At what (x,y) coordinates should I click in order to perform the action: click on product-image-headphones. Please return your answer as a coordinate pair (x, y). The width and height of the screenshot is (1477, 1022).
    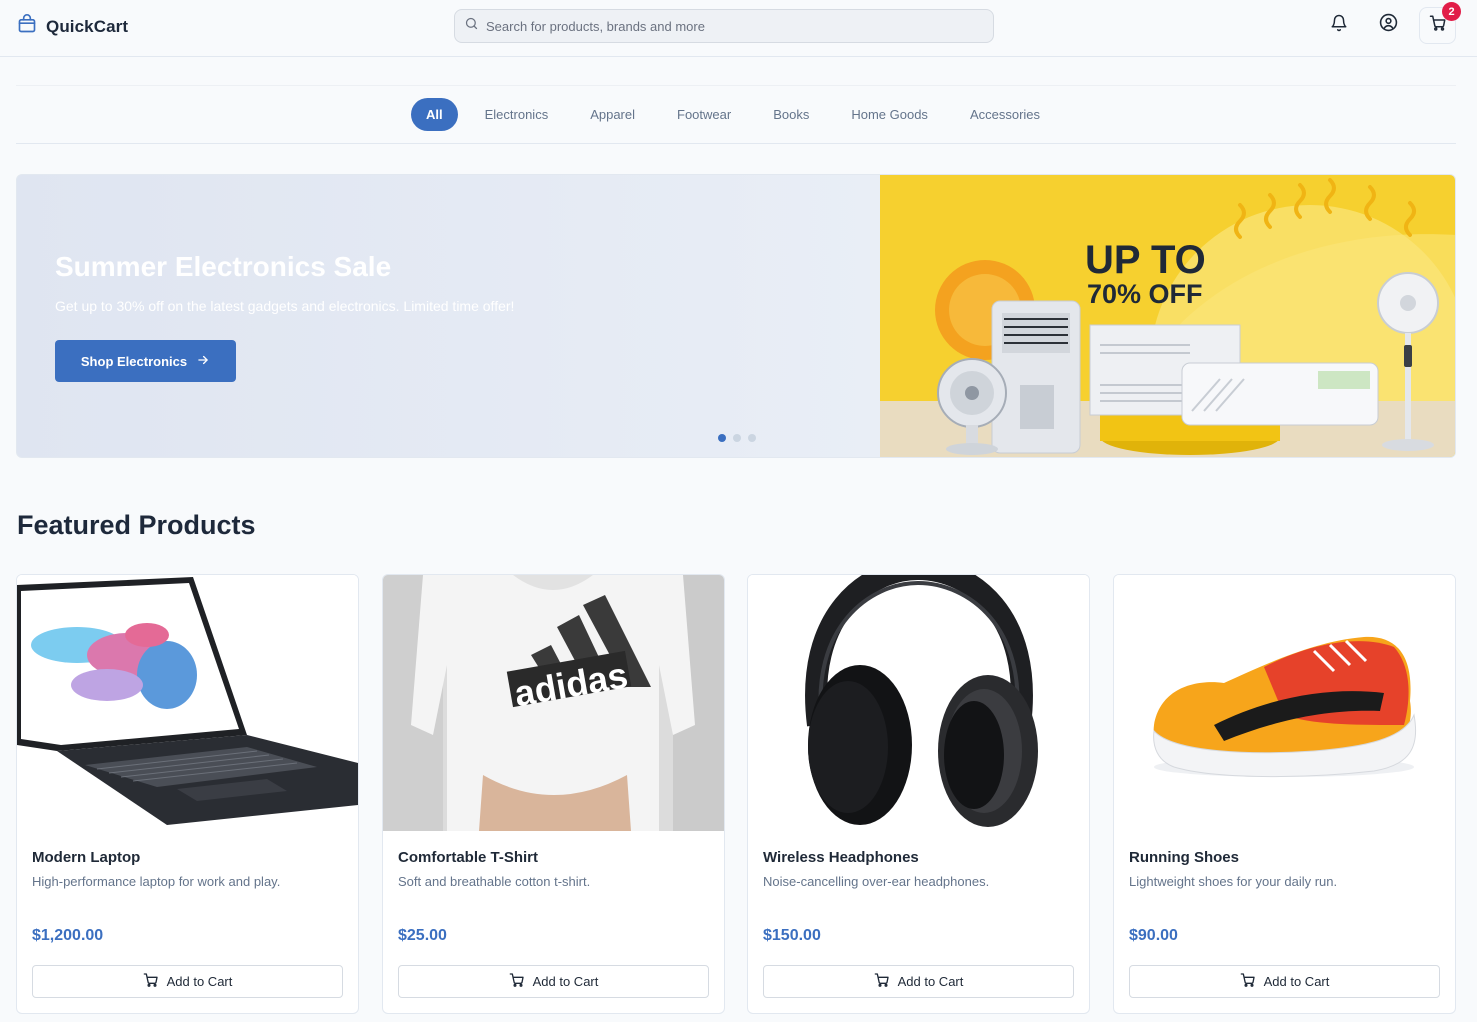
    Looking at the image, I should click on (918, 703).